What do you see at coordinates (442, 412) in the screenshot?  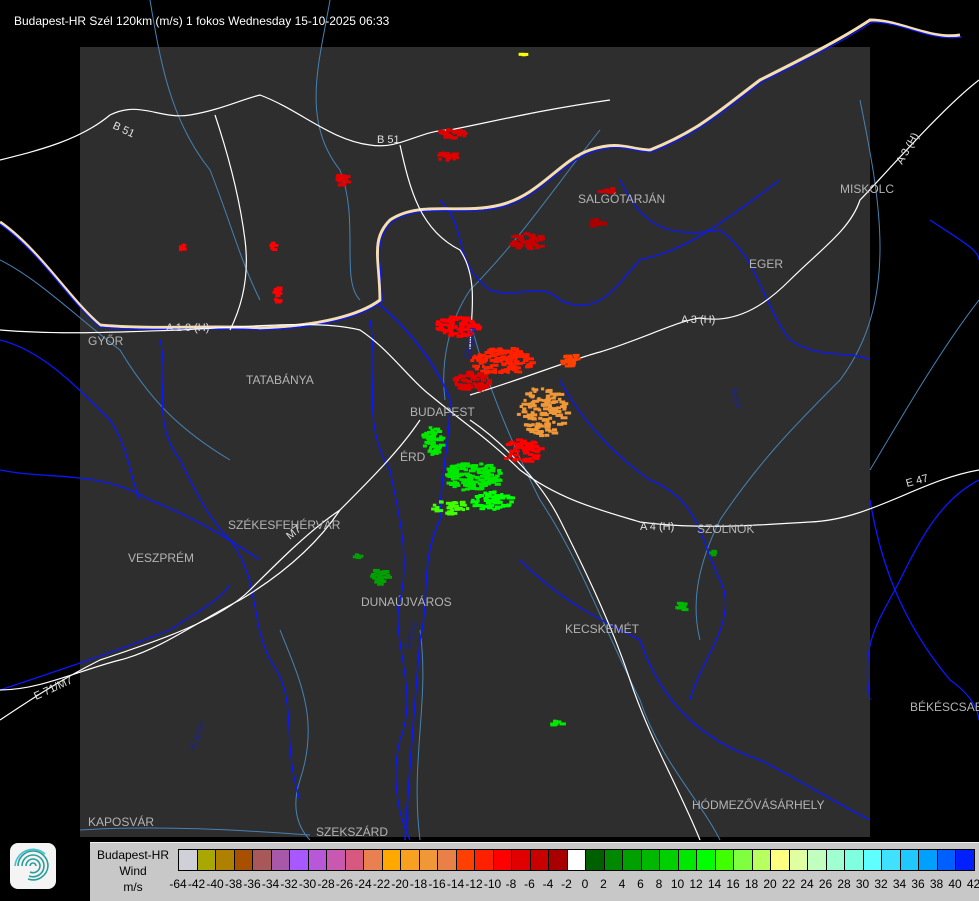 I see `city-label-budapest: BUDAPEST` at bounding box center [442, 412].